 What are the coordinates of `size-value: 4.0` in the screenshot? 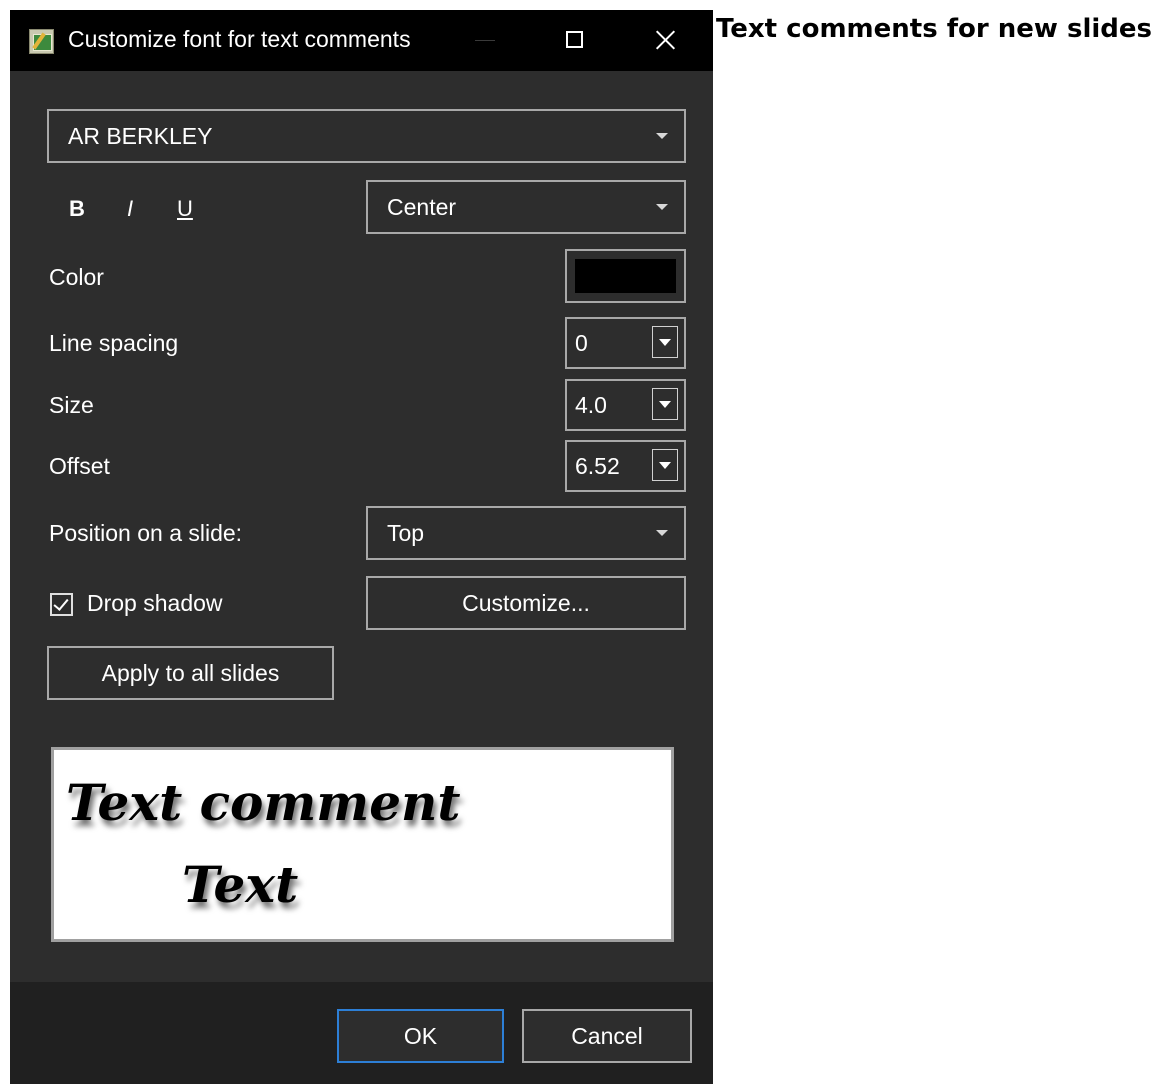 It's located at (591, 405).